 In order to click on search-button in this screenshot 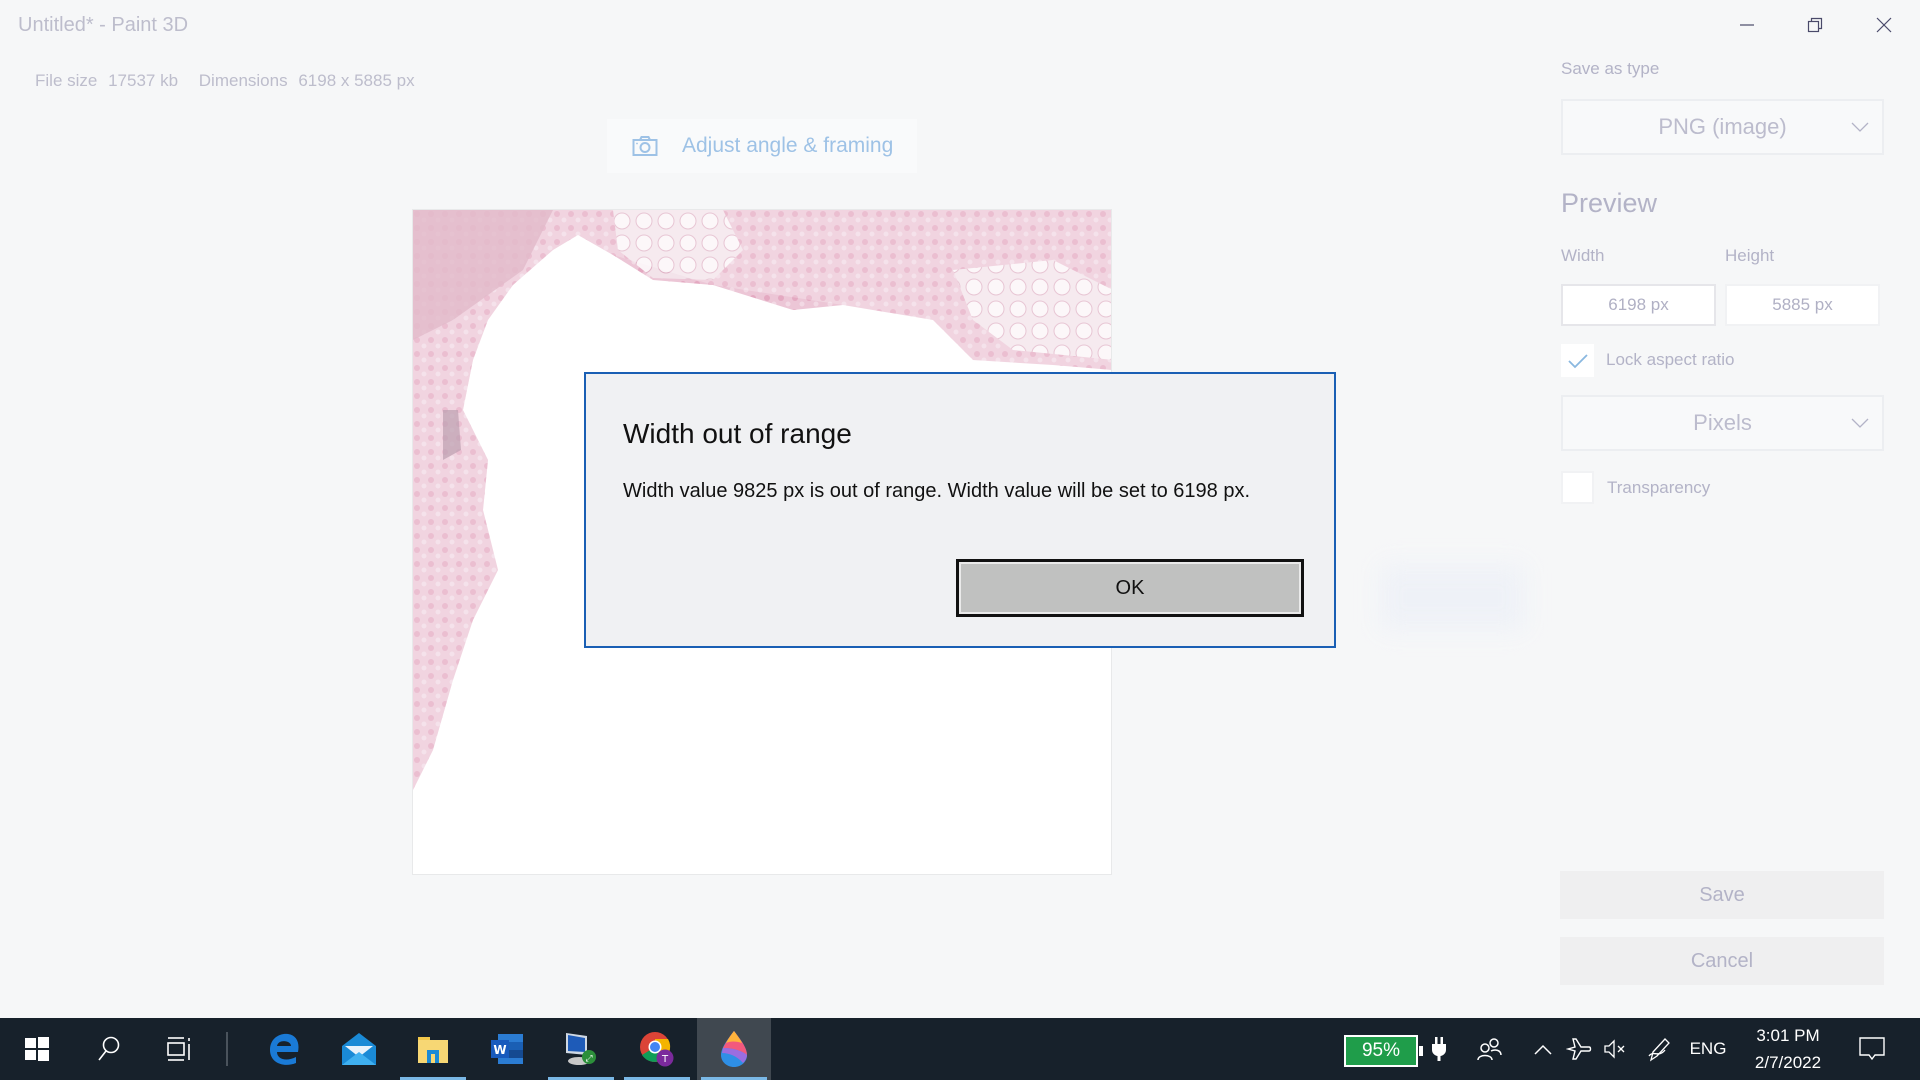, I will do `click(109, 1049)`.